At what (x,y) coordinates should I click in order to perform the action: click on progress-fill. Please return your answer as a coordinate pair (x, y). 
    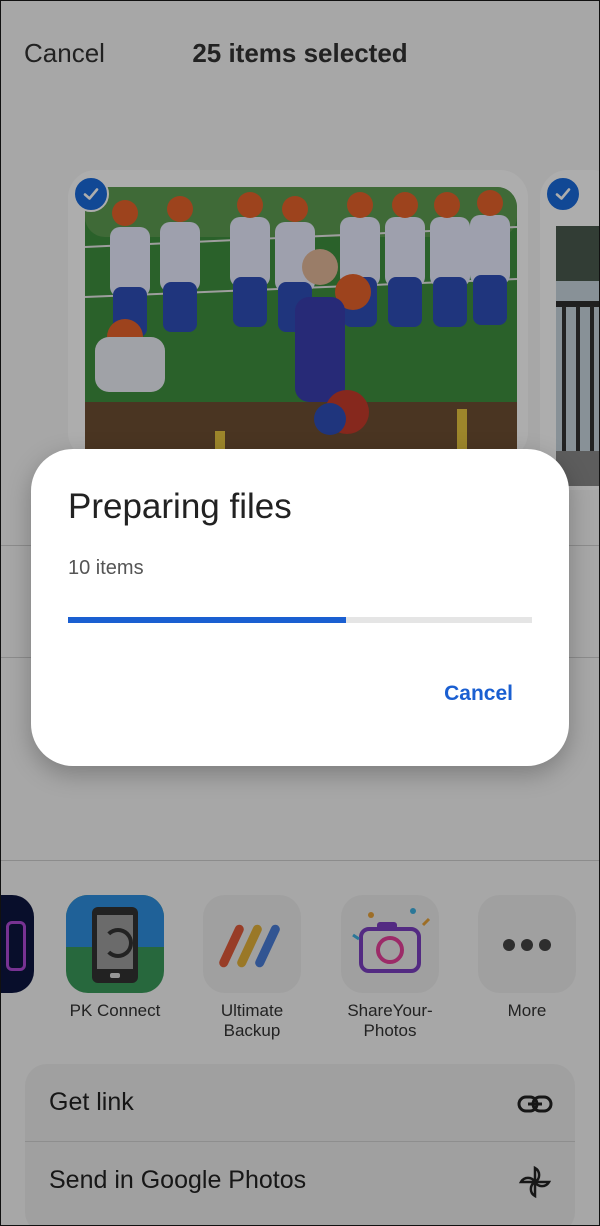
    Looking at the image, I should click on (207, 620).